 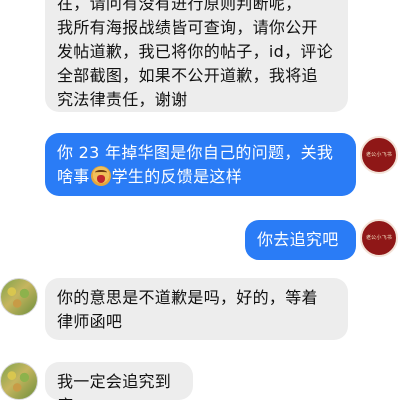 I want to click on message-line: 究法律责任，谢谢, so click(x=122, y=99).